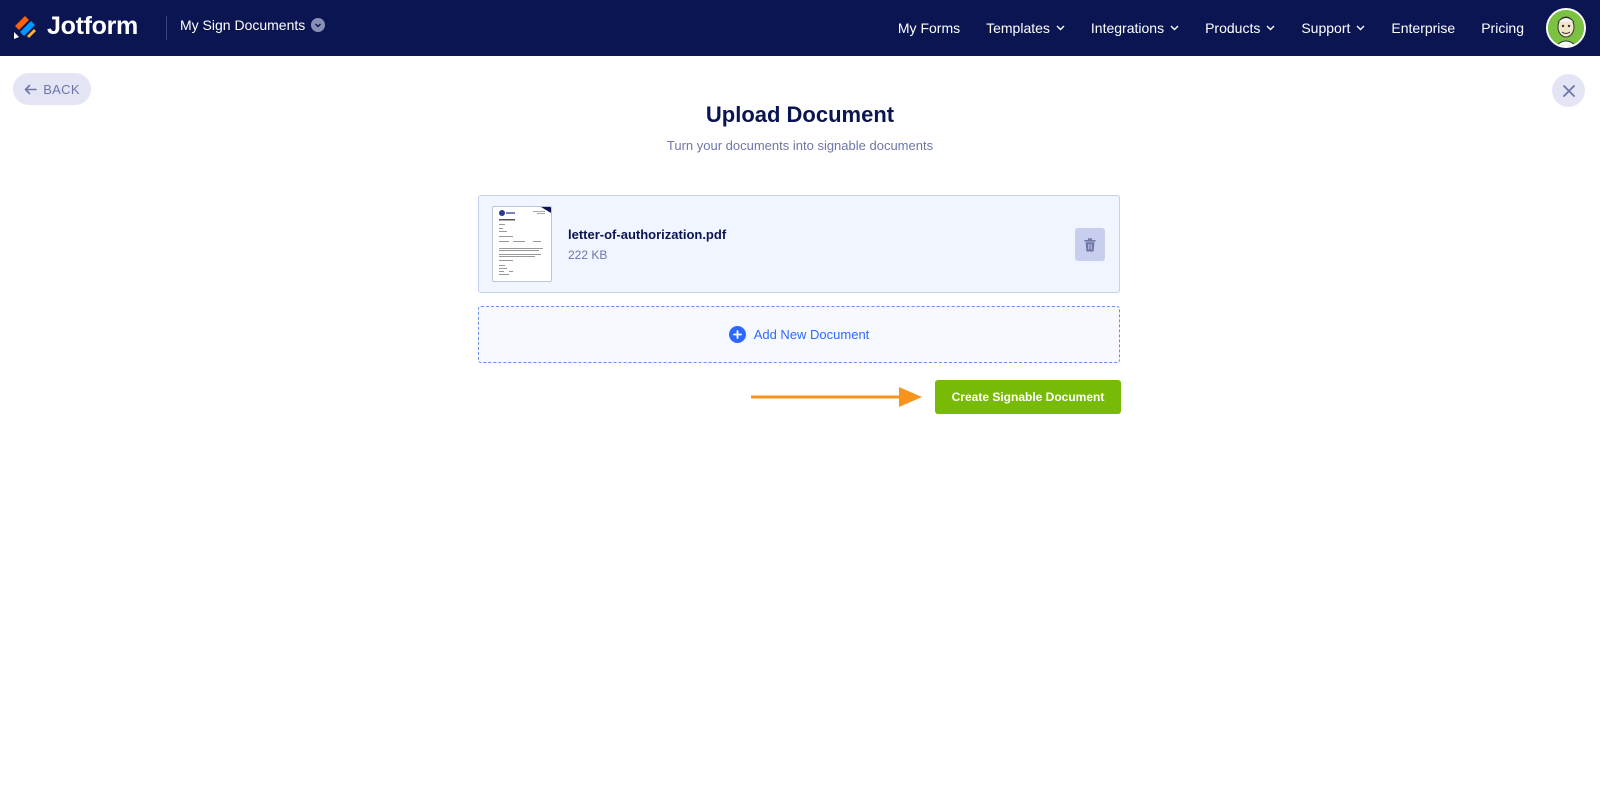 The height and width of the screenshot is (795, 1600). Describe the element at coordinates (647, 234) in the screenshot. I see `file-name: letter-of-authorization.pdf` at that location.